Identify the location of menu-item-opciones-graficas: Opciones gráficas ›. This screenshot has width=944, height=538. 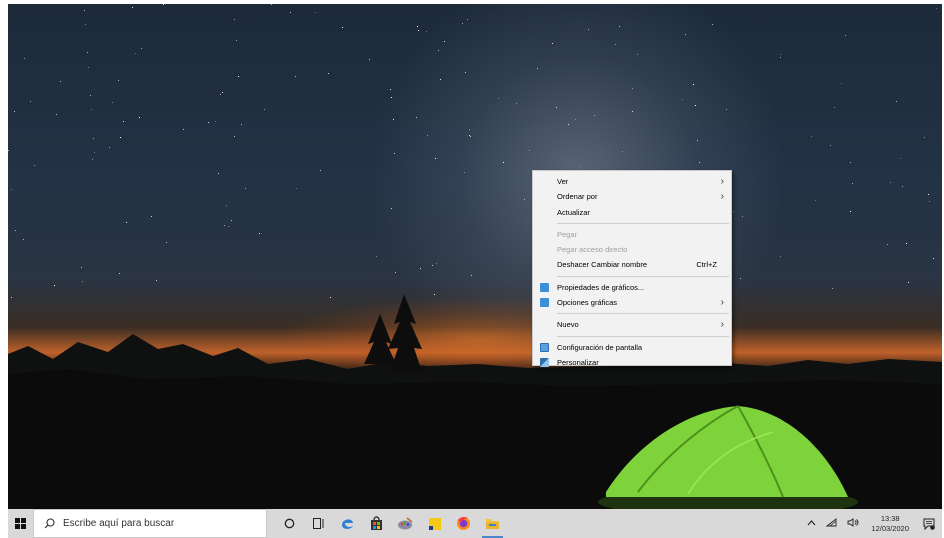
(632, 302).